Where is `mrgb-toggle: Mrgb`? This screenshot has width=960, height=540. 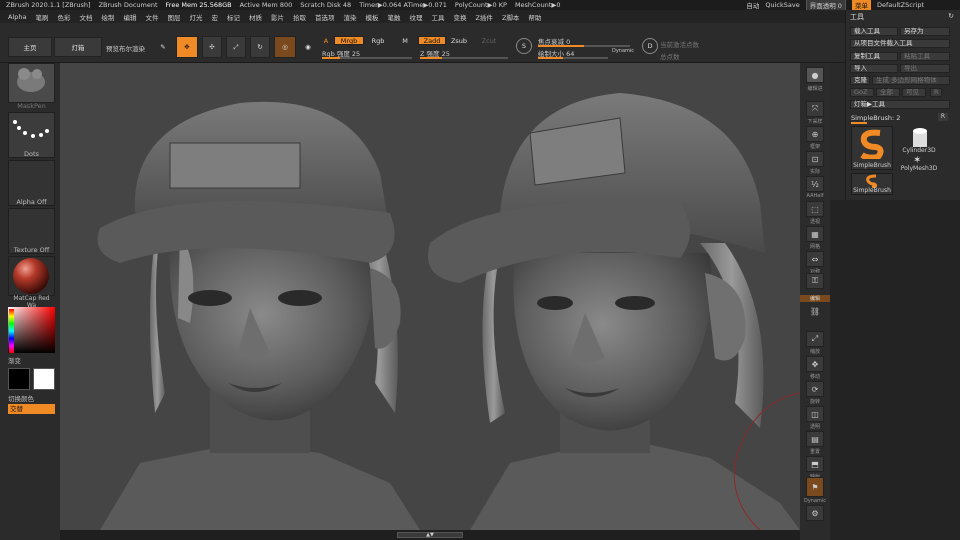
mrgb-toggle: Mrgb is located at coordinates (349, 40).